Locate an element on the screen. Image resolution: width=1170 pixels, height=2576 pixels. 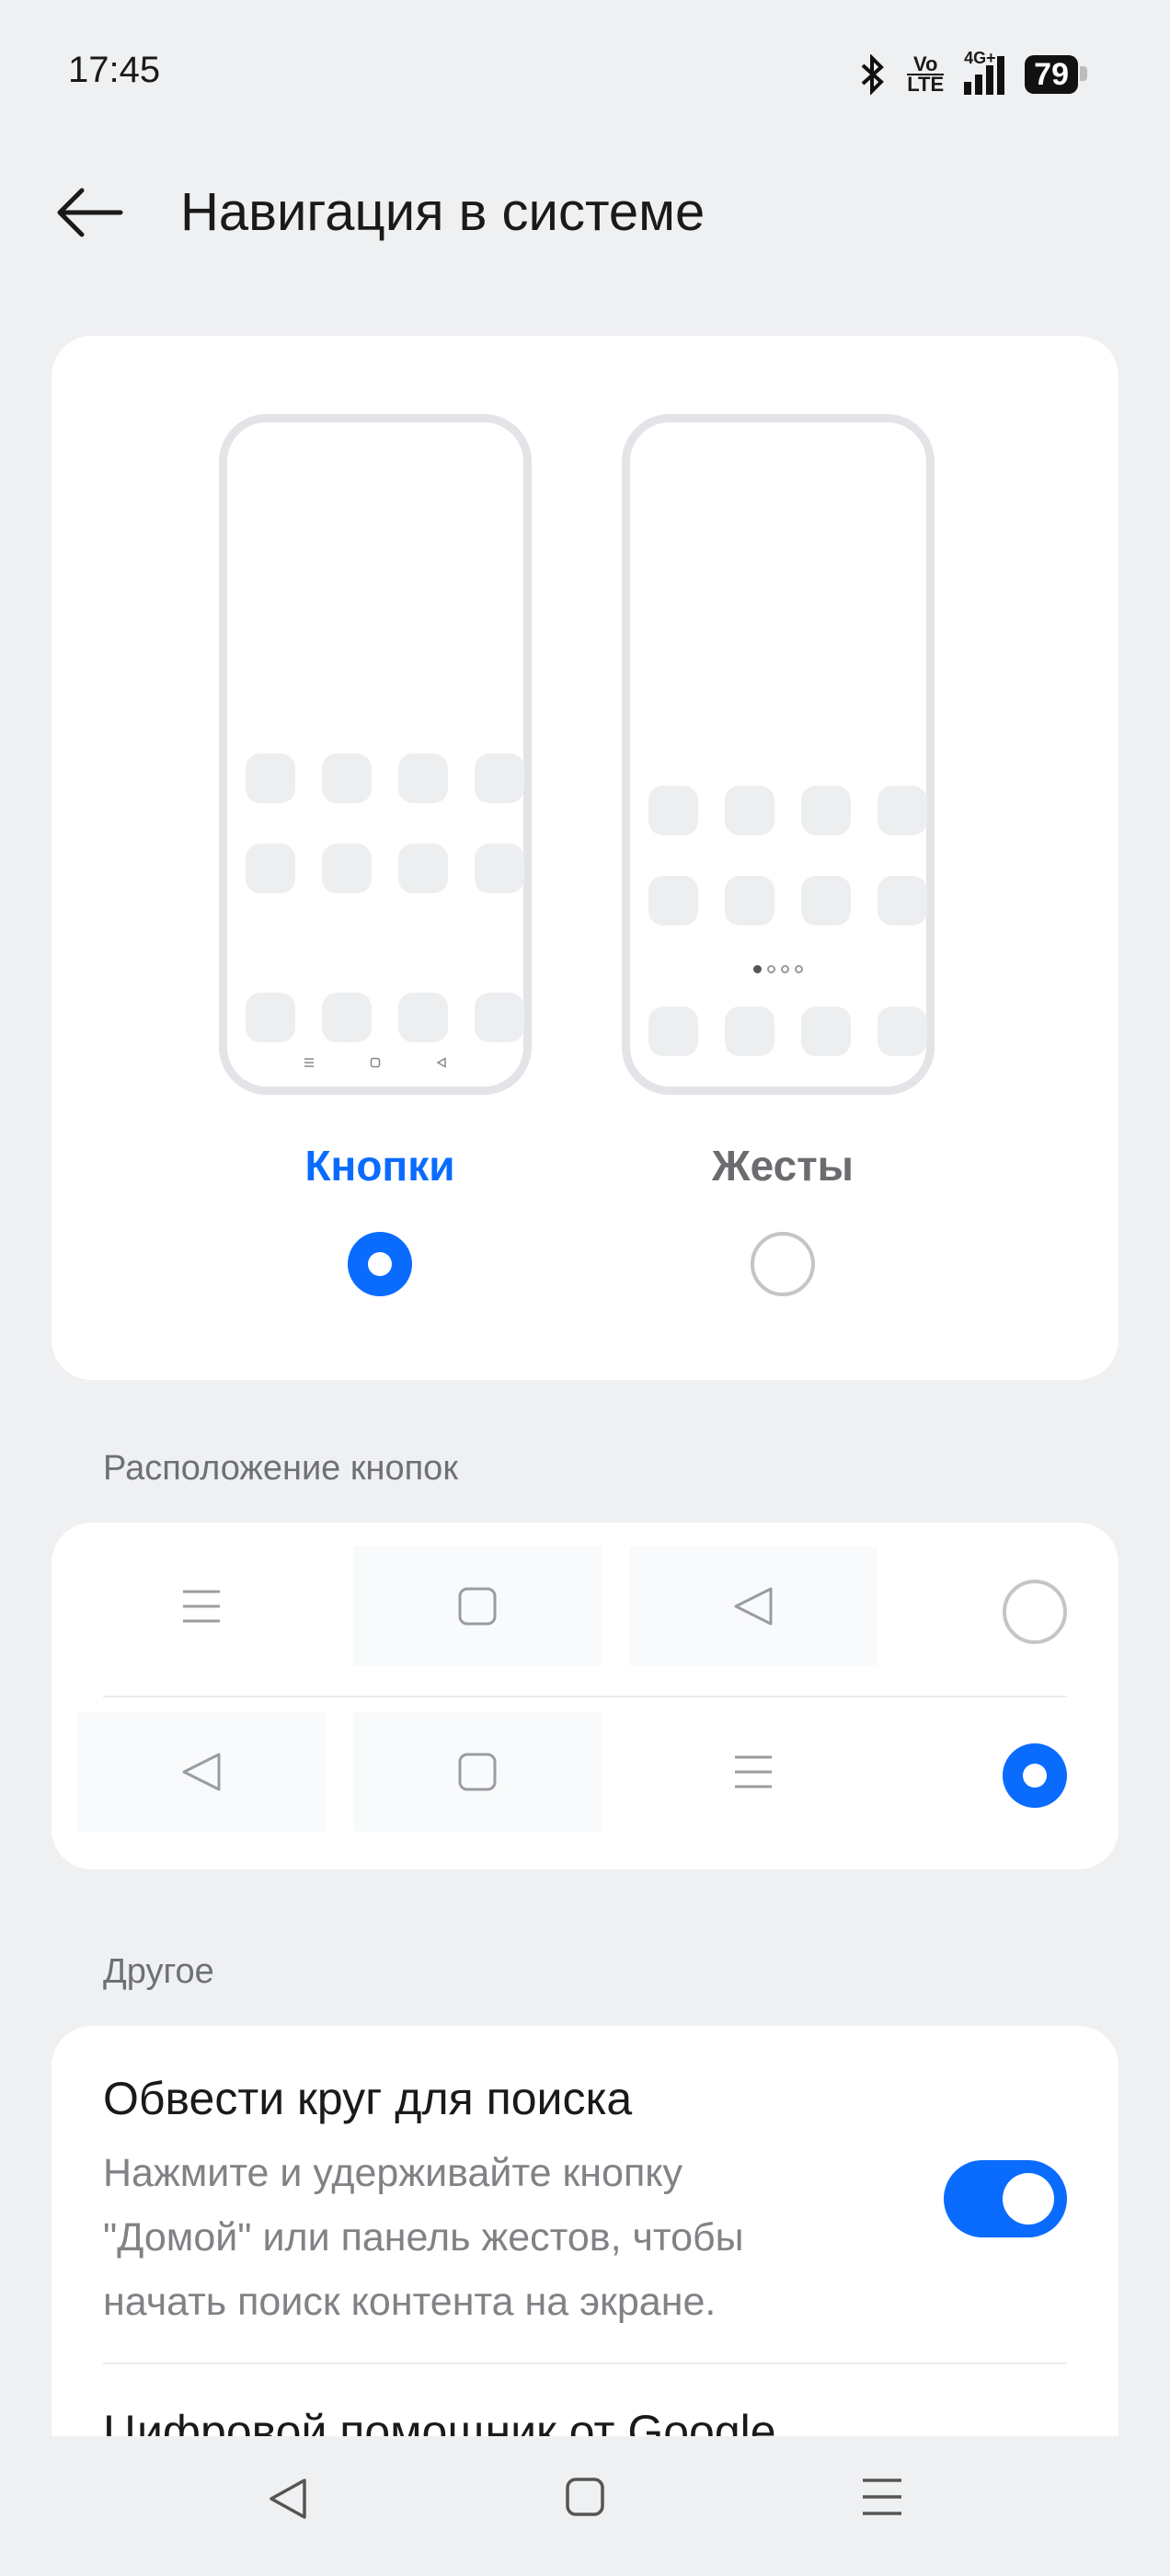
buttons-radio is located at coordinates (380, 1264).